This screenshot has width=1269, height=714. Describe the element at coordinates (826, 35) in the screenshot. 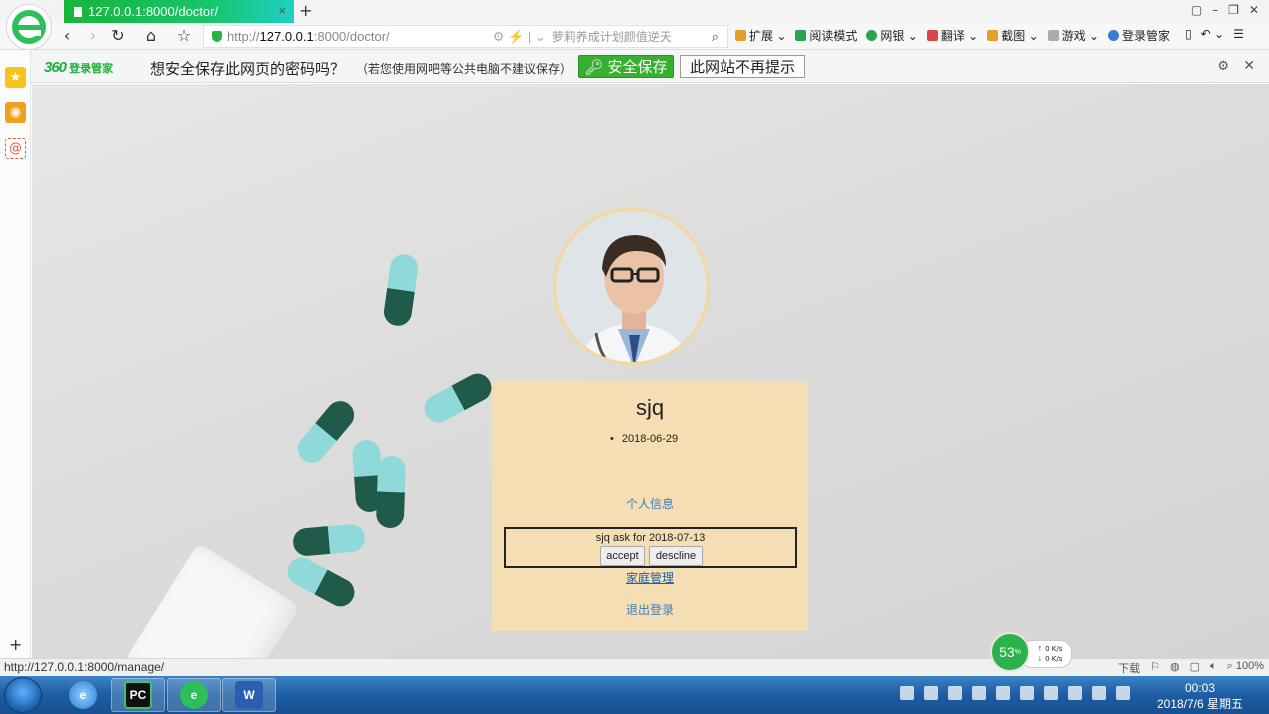

I see `toolbar-read-mode: 阅读模式` at that location.